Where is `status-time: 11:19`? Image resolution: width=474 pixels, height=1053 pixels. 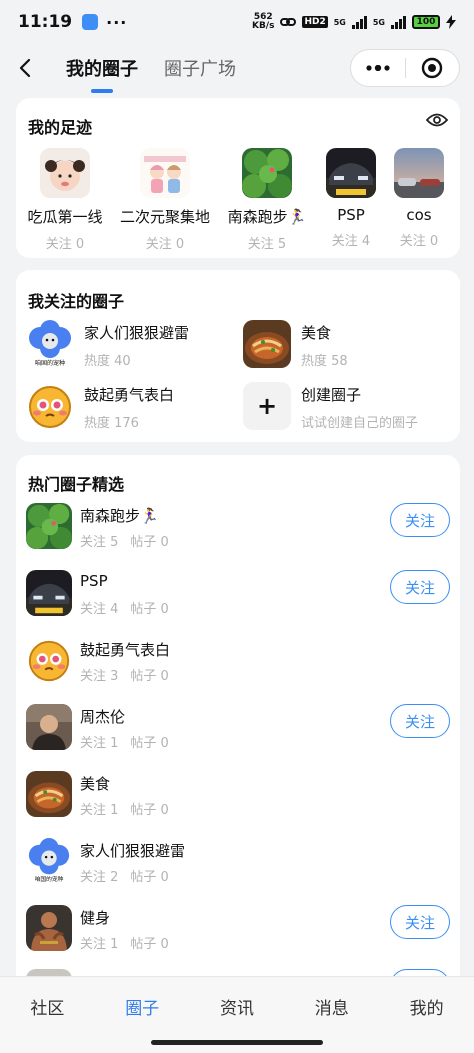 status-time: 11:19 is located at coordinates (45, 22).